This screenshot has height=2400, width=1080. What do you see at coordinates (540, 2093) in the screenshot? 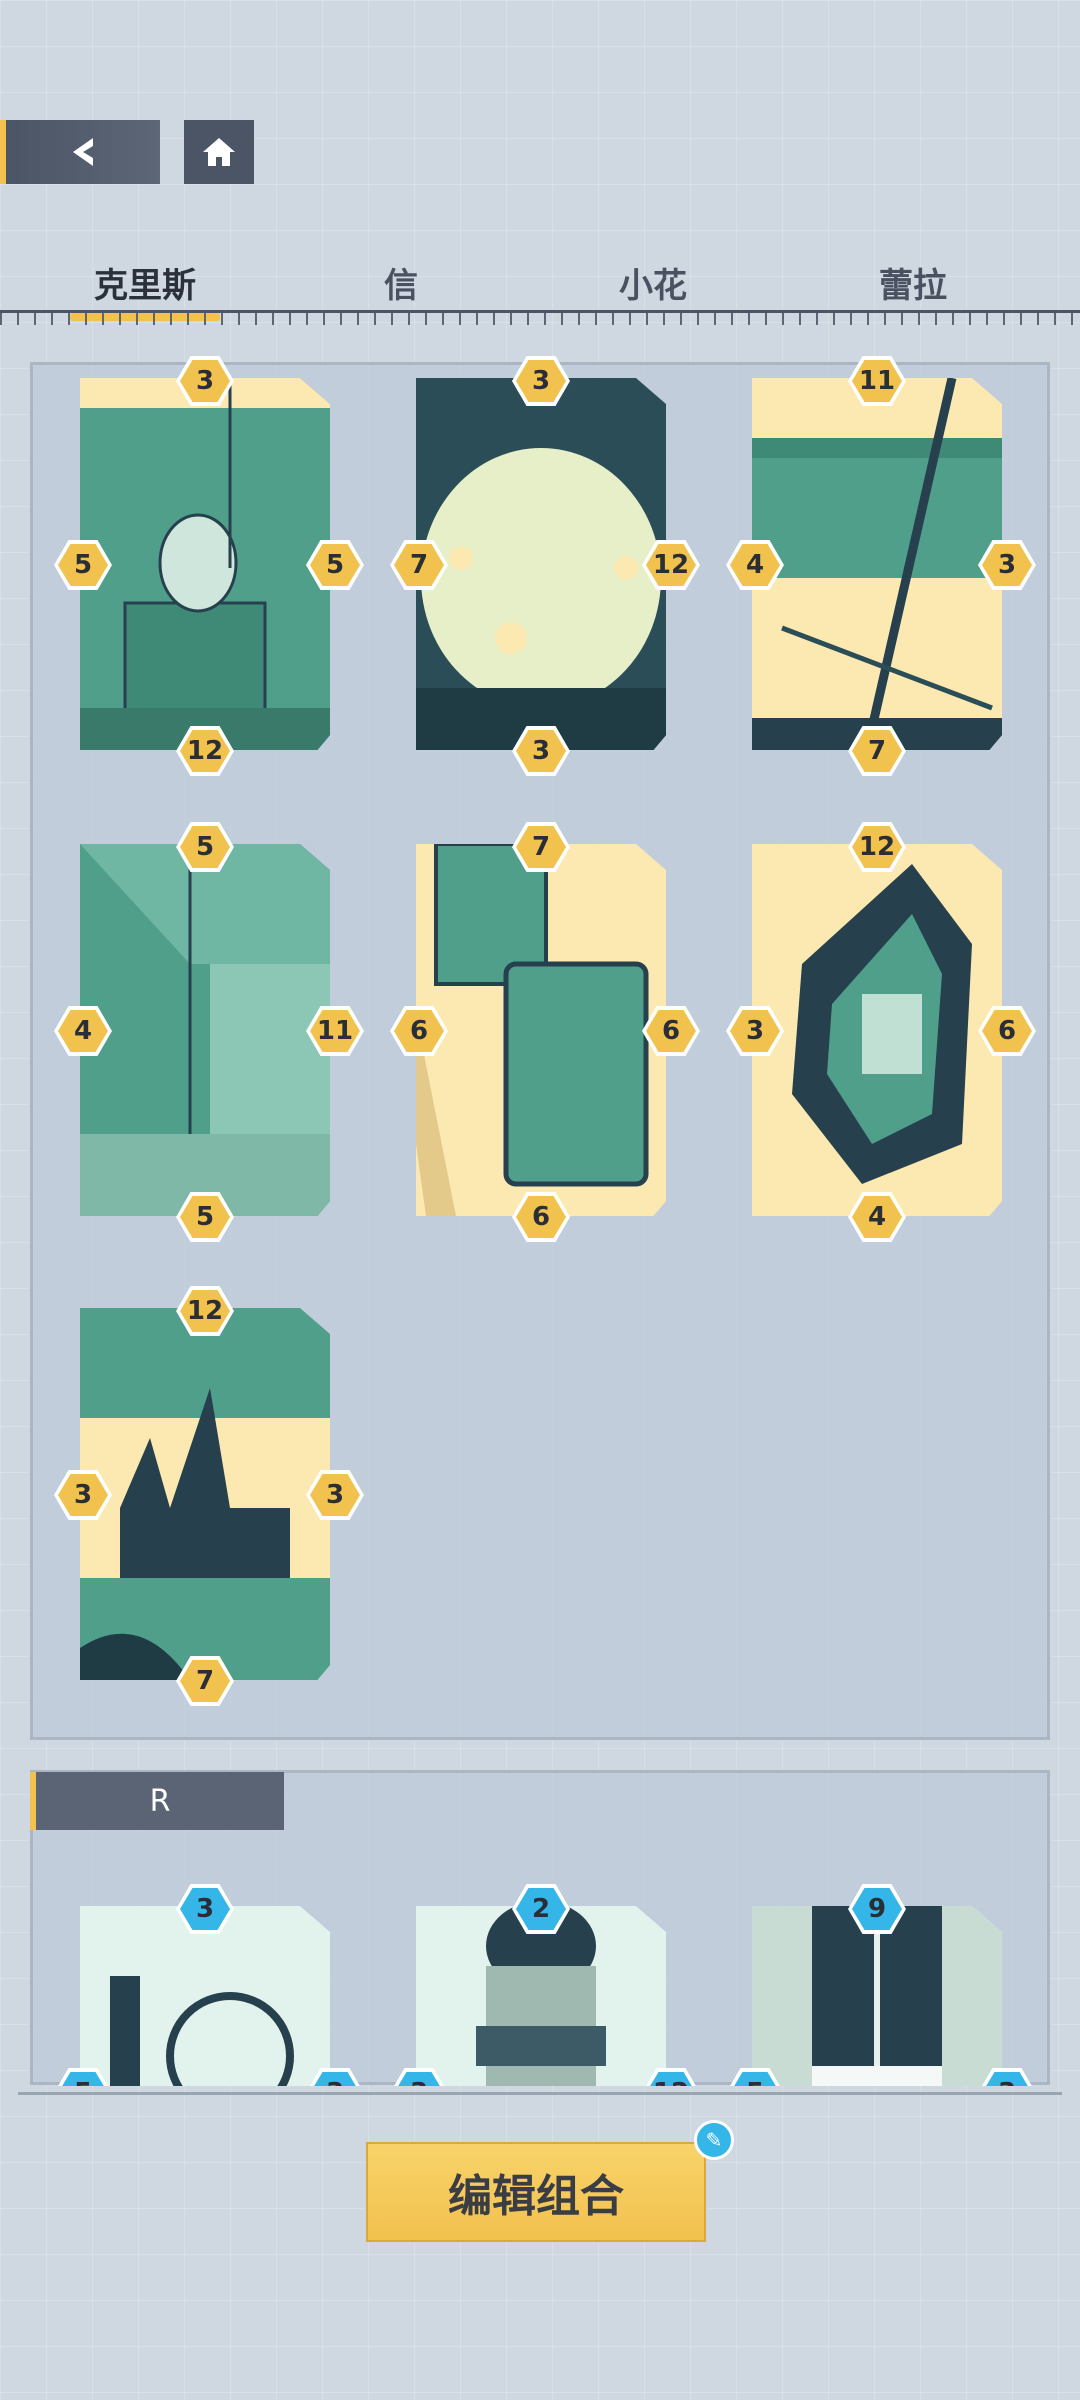
I see `panel-bottom-divider` at bounding box center [540, 2093].